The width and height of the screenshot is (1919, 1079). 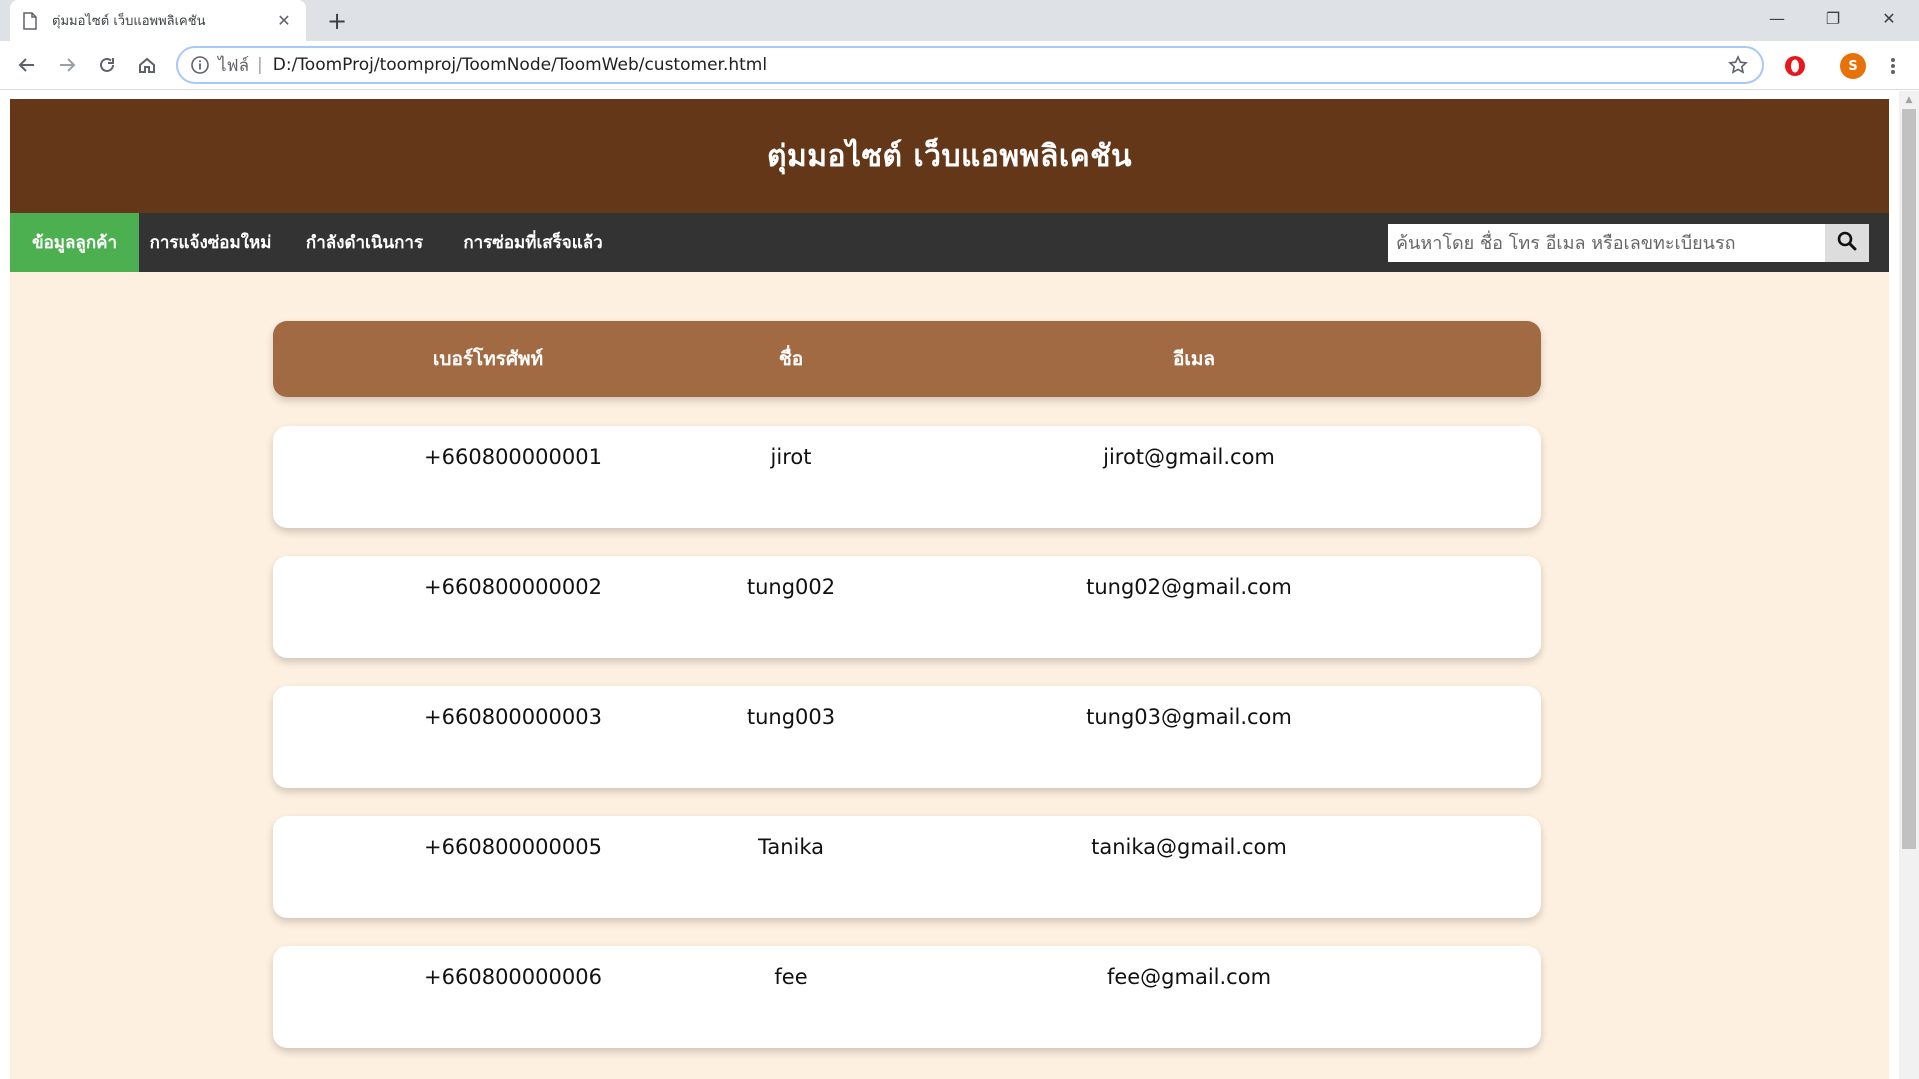 What do you see at coordinates (907, 359) in the screenshot?
I see `customer-table-header: เบอร์โทรศัพท์ ชื่อ อีเมล` at bounding box center [907, 359].